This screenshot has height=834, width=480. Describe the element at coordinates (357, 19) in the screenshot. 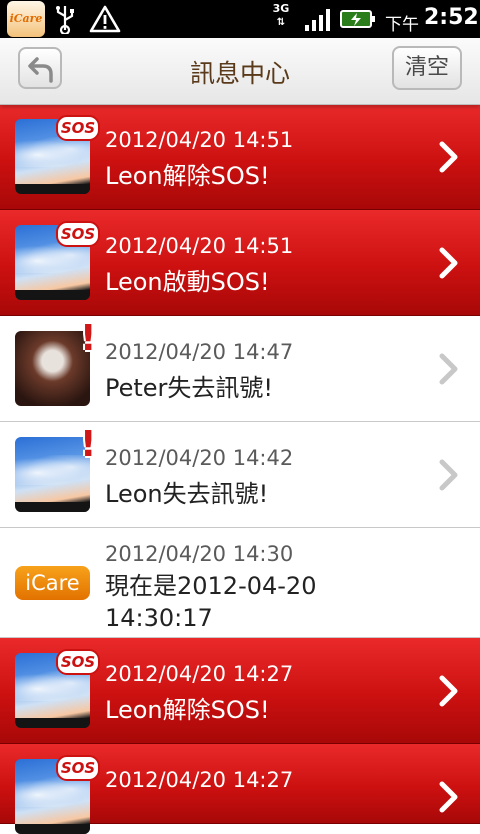

I see `battery-charging-icon` at that location.